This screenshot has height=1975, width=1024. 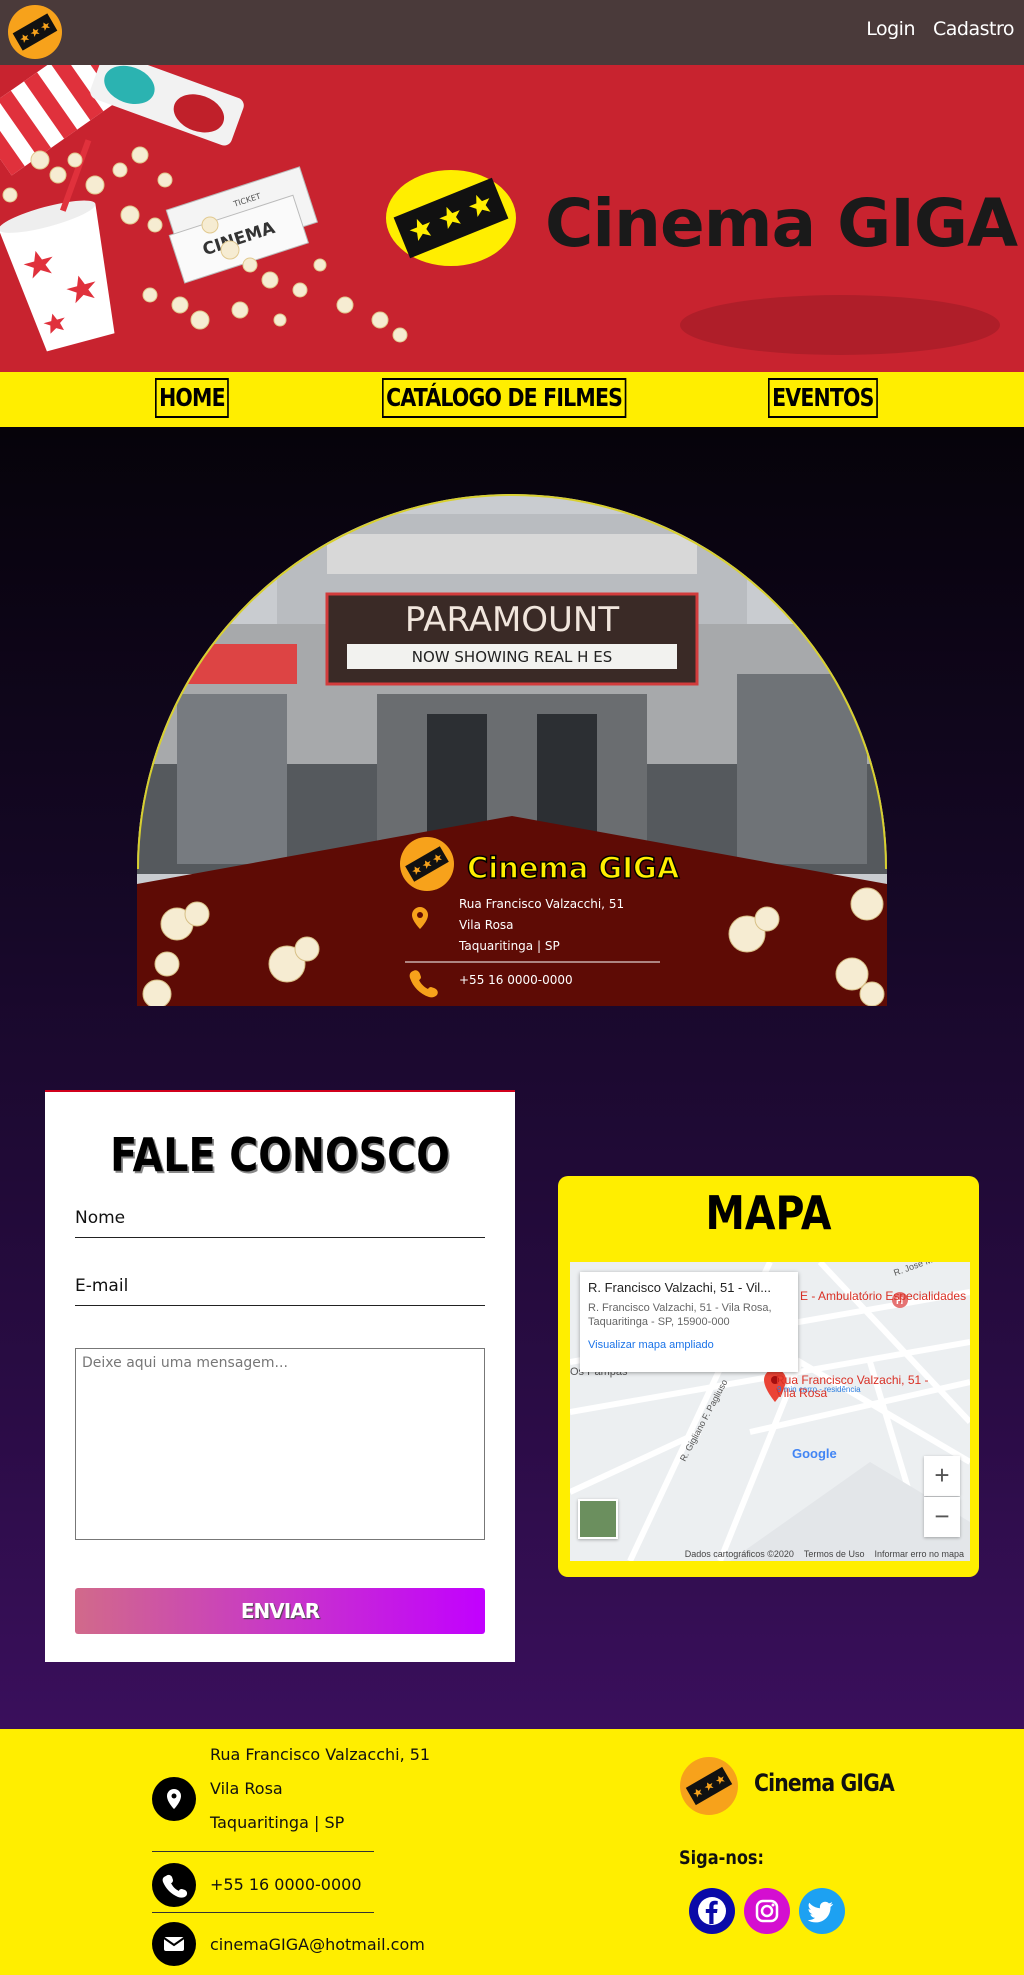 What do you see at coordinates (174, 1799) in the screenshot?
I see `footer-location-icon` at bounding box center [174, 1799].